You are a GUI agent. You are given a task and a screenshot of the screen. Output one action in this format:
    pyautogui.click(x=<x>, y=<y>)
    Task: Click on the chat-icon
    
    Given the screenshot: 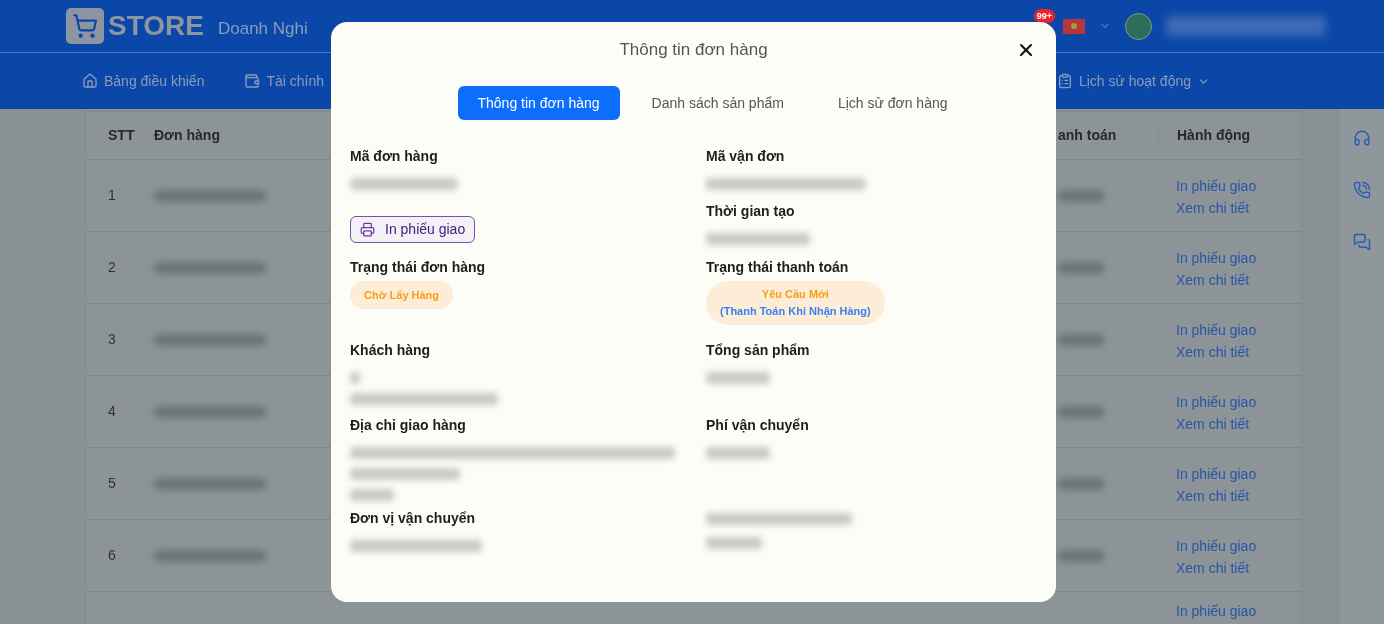 What is the action you would take?
    pyautogui.click(x=1362, y=242)
    